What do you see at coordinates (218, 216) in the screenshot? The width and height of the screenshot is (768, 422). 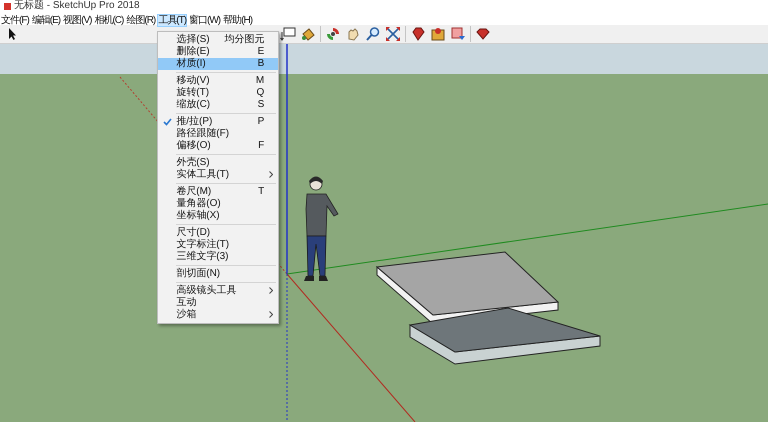 I see `menu-item: 坐标轴(X)` at bounding box center [218, 216].